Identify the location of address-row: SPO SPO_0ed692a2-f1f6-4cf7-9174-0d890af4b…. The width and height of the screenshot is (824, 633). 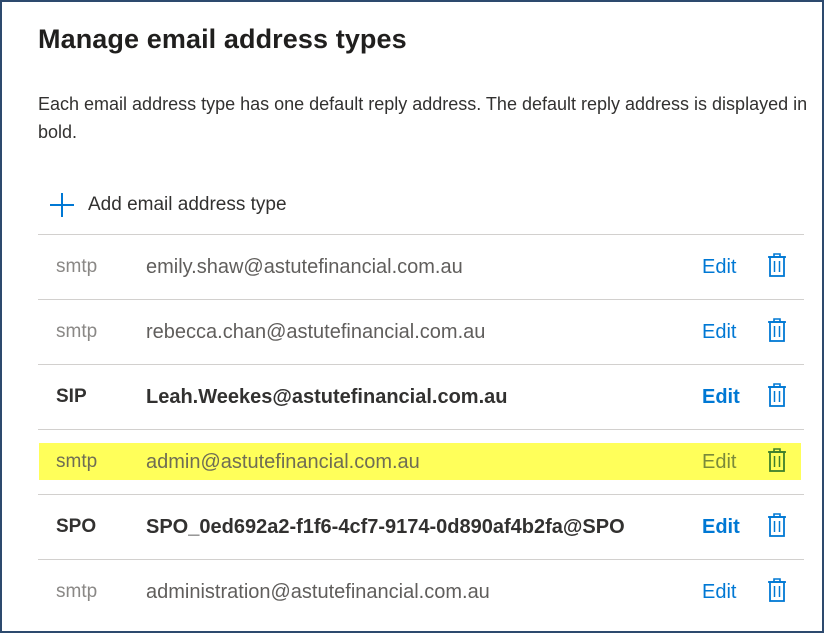
(421, 526).